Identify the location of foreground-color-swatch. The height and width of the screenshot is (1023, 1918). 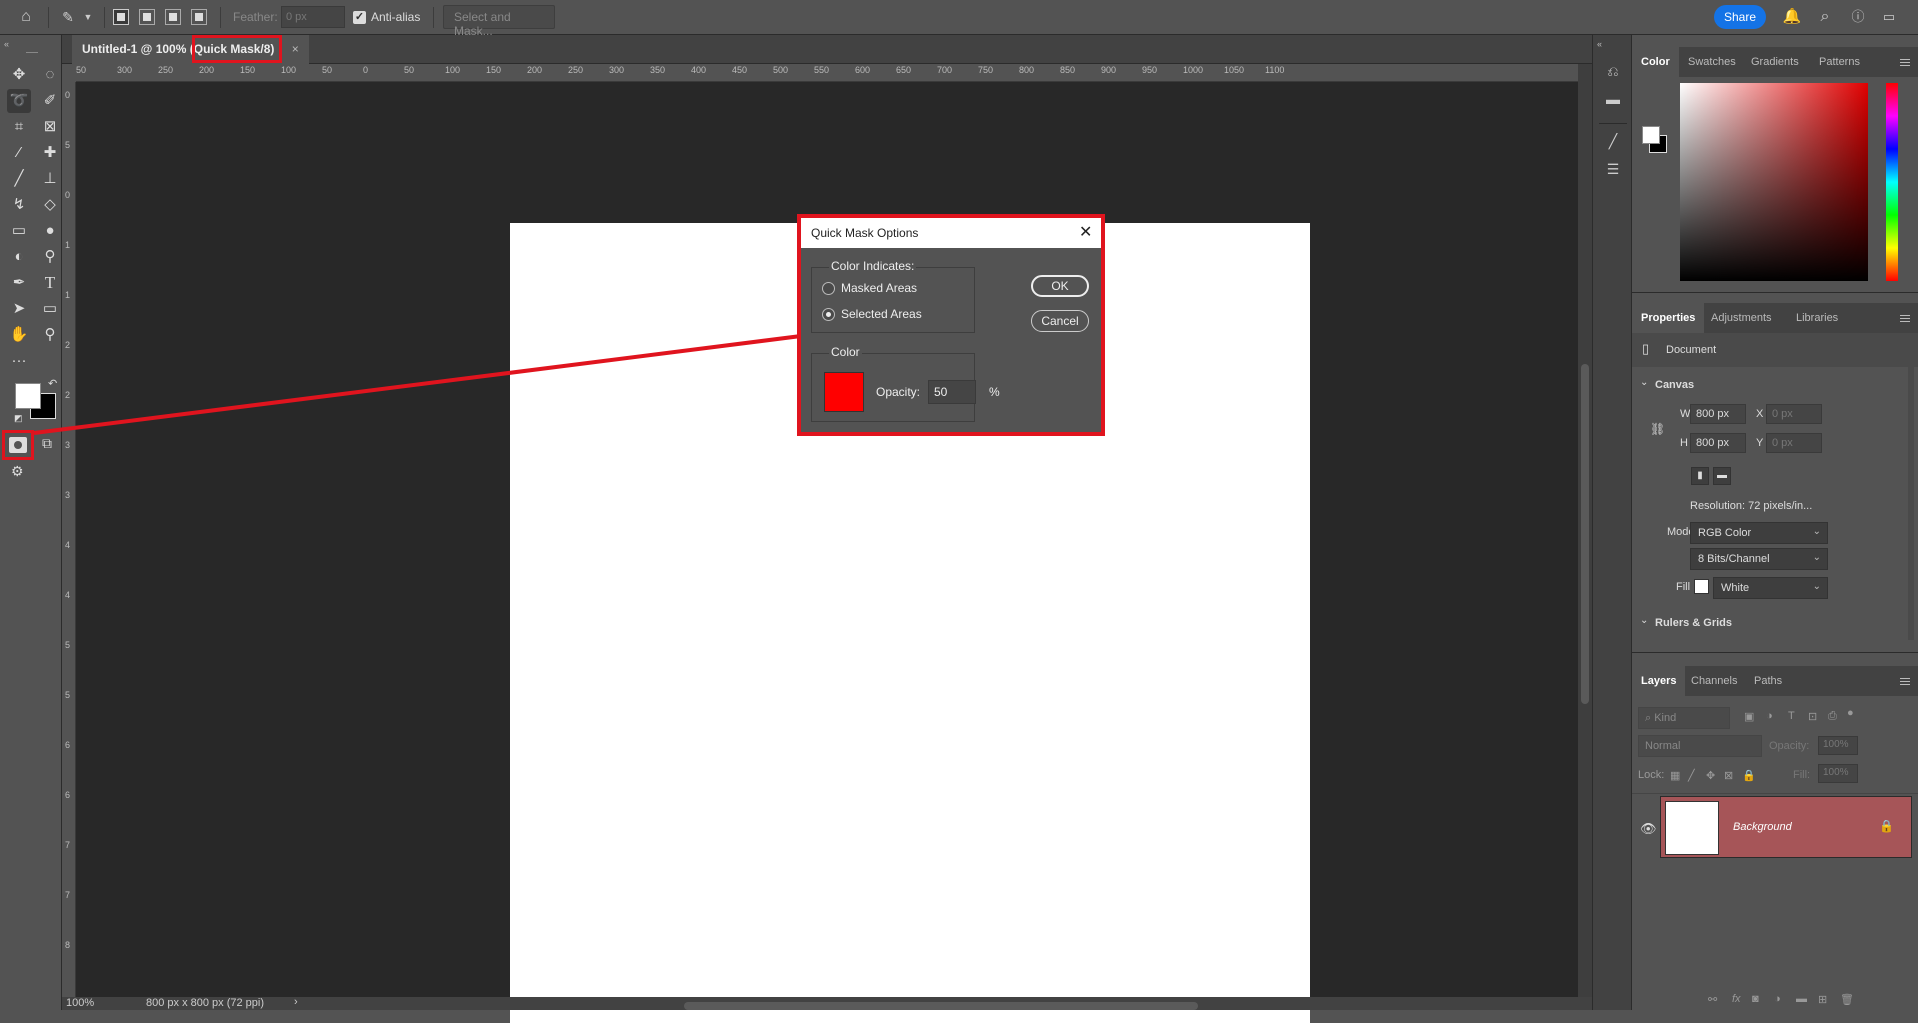
(28, 396).